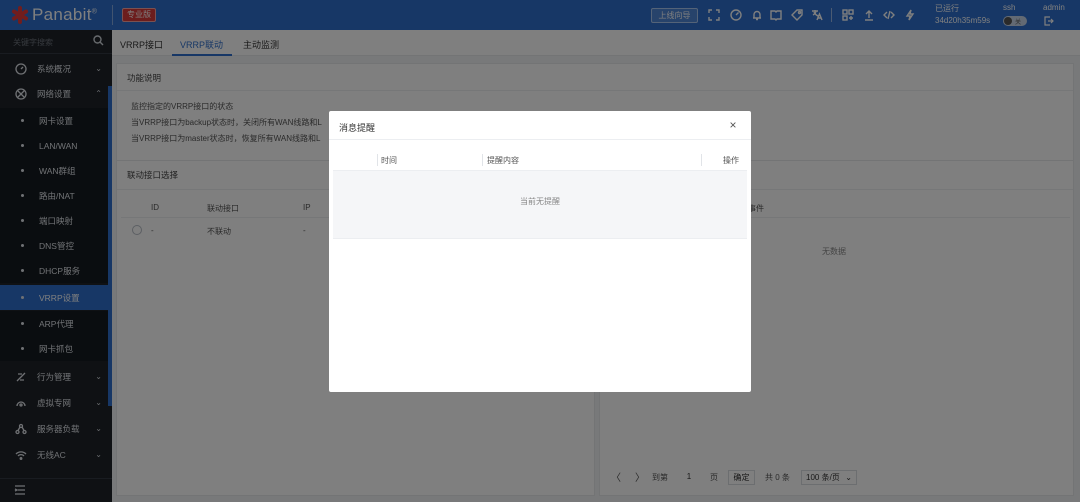 This screenshot has width=1080, height=502. Describe the element at coordinates (503, 160) in the screenshot. I see `column-header-content: 提醒内容` at that location.